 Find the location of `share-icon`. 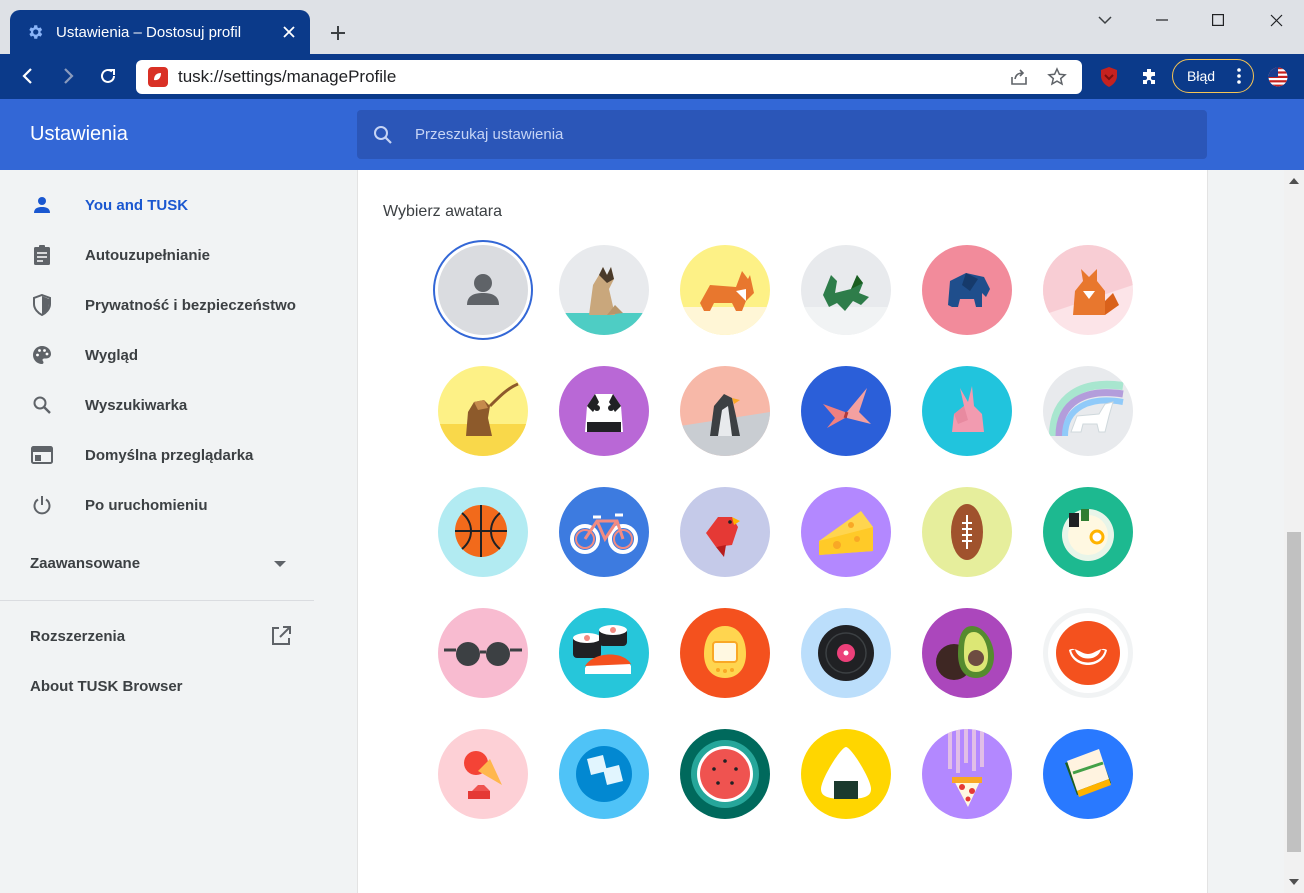

share-icon is located at coordinates (1019, 77).